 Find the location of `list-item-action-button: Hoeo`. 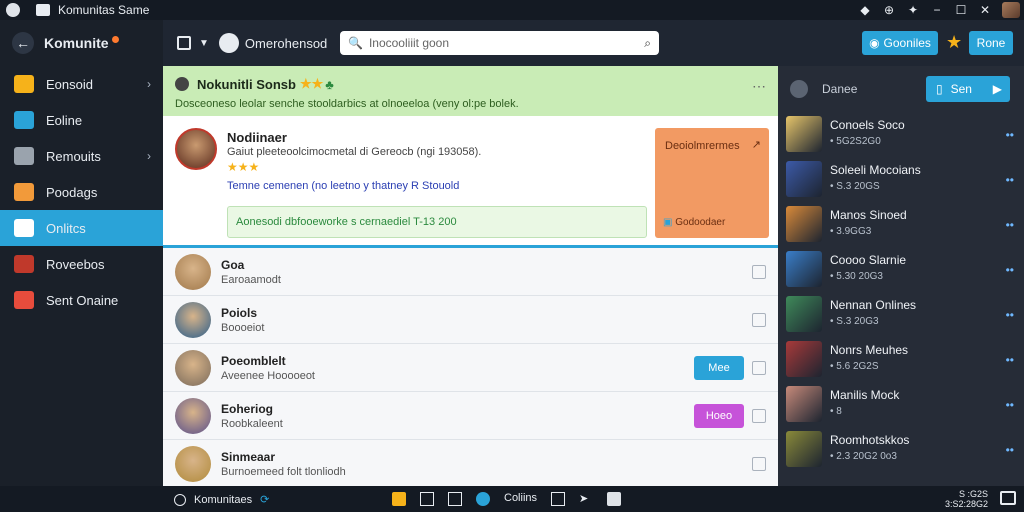

list-item-action-button: Hoeo is located at coordinates (719, 416).